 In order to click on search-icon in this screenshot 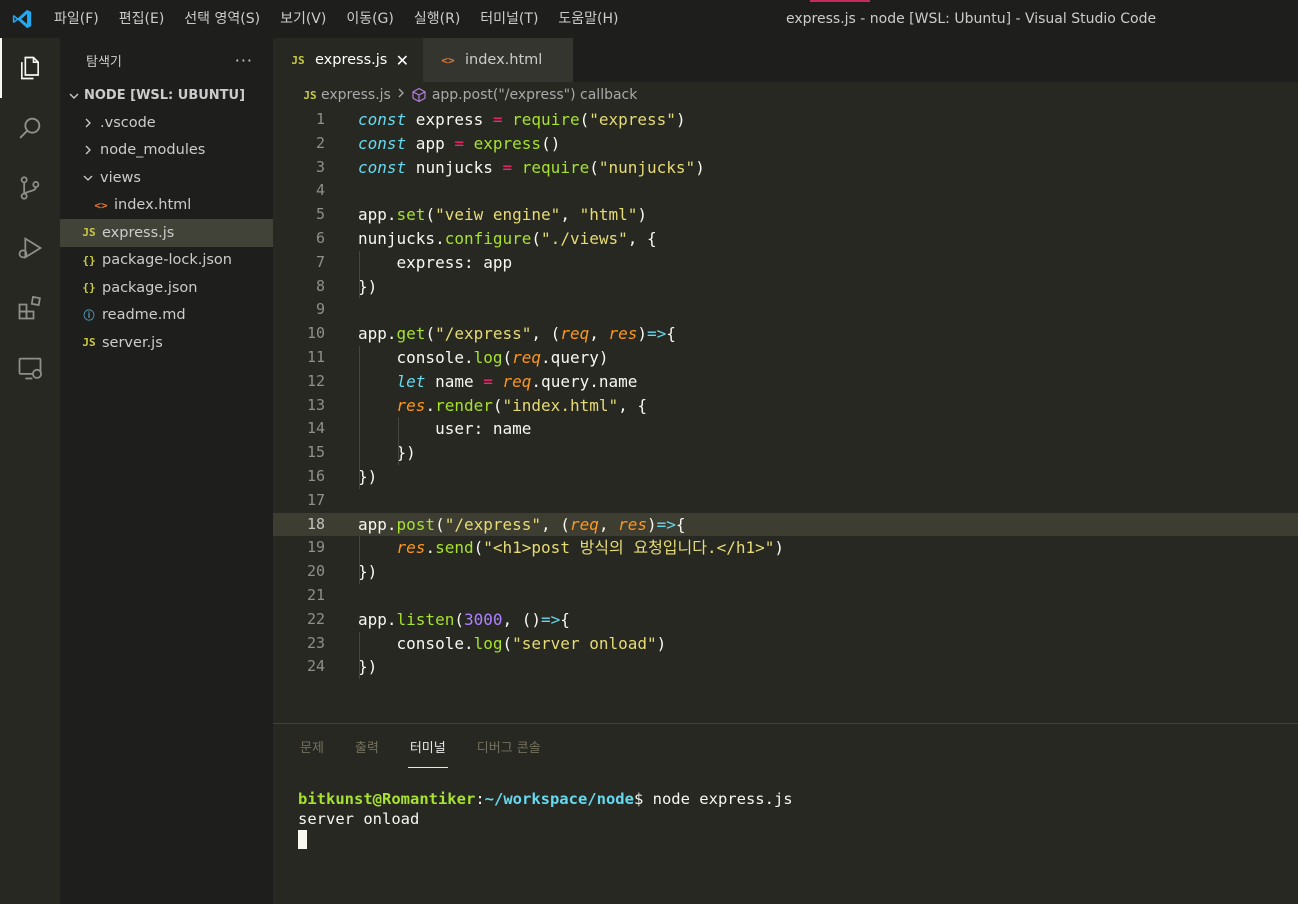, I will do `click(30, 128)`.